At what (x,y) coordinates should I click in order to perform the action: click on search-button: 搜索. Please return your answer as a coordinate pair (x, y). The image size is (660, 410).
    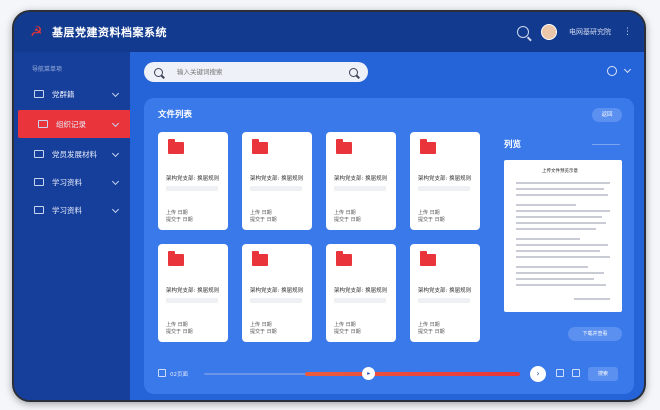
    Looking at the image, I should click on (603, 374).